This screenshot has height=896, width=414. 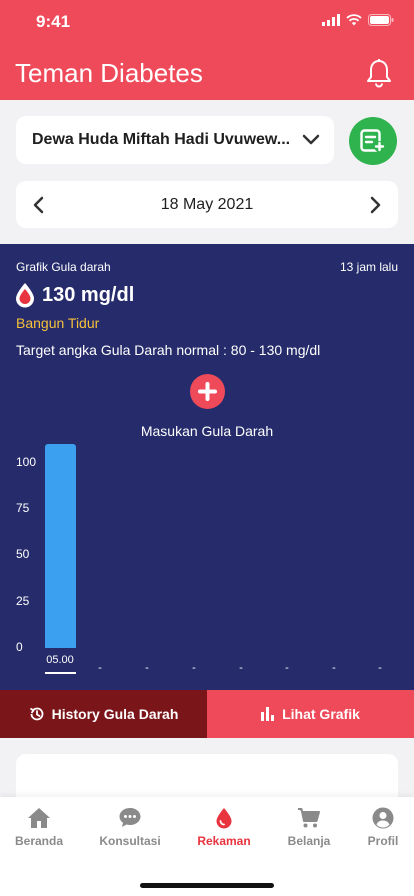 What do you see at coordinates (368, 267) in the screenshot?
I see `time-ago: 13 jam lalu` at bounding box center [368, 267].